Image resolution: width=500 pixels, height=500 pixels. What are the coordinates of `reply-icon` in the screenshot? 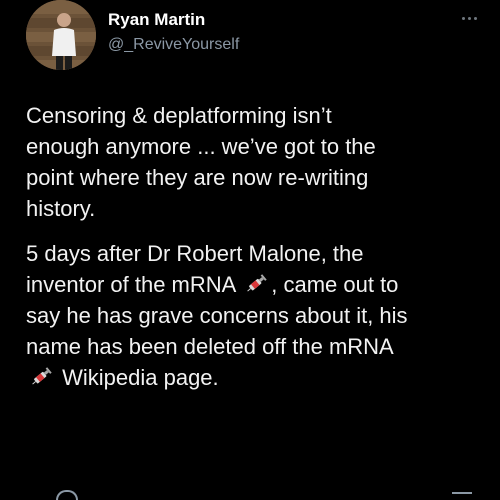 It's located at (67, 495).